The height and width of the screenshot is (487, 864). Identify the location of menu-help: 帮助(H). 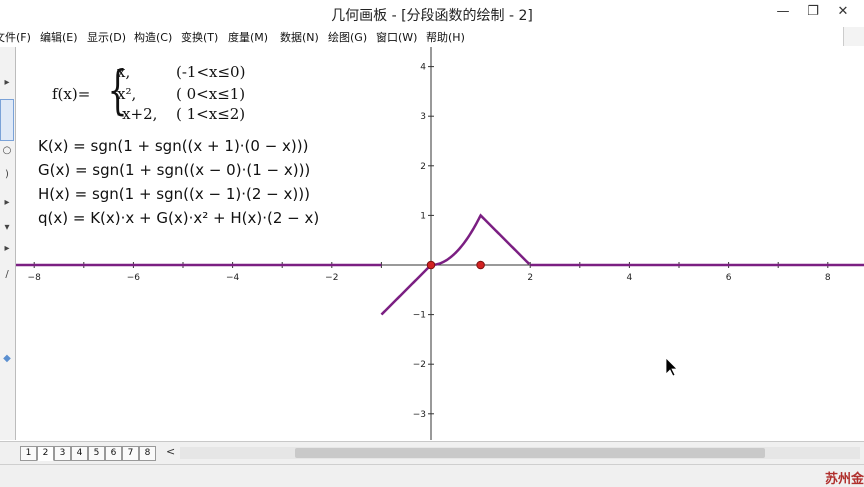
(445, 37).